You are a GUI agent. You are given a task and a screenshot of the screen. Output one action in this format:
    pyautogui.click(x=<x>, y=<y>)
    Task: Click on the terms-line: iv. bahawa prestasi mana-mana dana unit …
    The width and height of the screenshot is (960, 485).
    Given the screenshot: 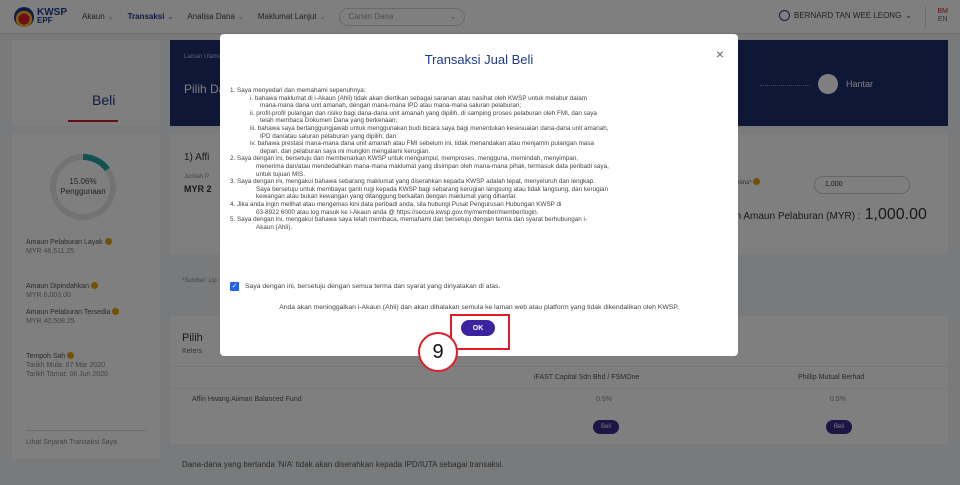 What is the action you would take?
    pyautogui.click(x=422, y=144)
    